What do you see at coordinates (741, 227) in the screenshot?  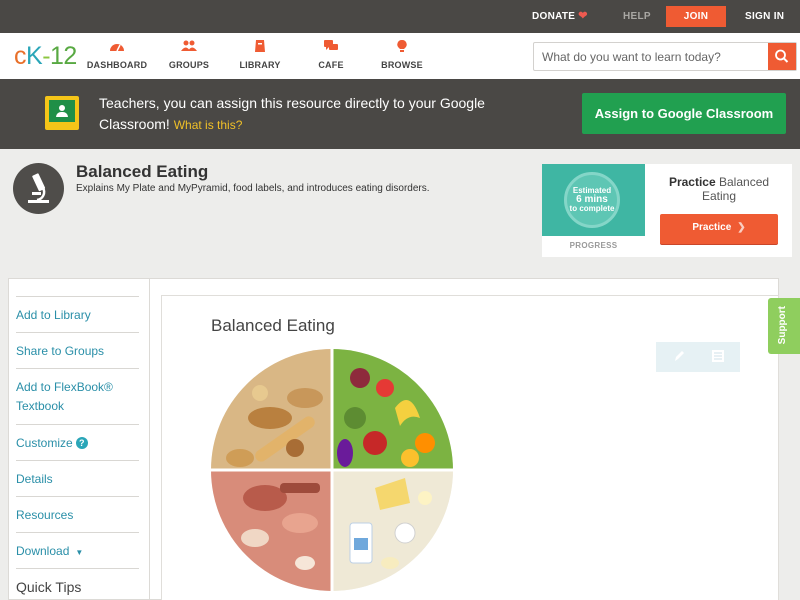 I see `chevron-right-icon: ❯` at bounding box center [741, 227].